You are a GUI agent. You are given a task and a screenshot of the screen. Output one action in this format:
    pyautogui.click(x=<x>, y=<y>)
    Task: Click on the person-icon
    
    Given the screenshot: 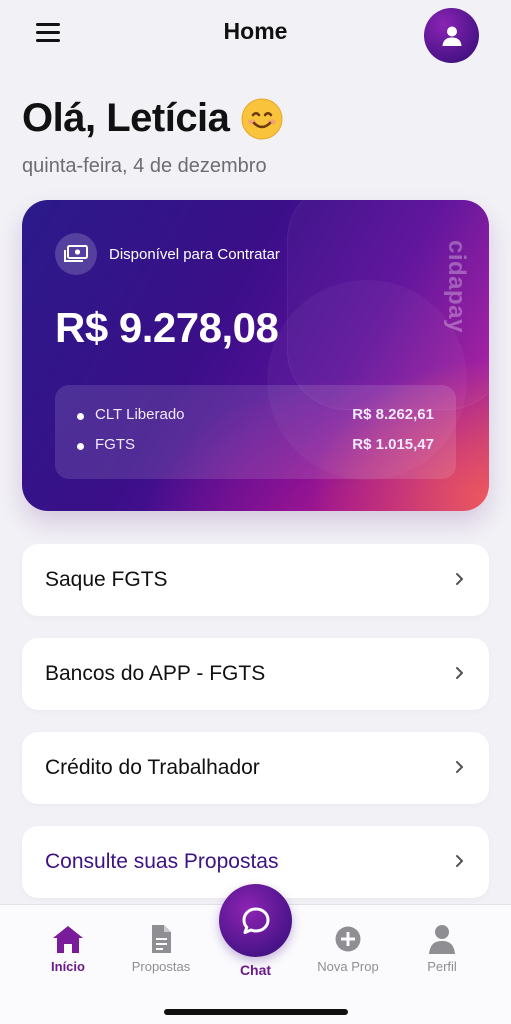 What is the action you would take?
    pyautogui.click(x=442, y=939)
    